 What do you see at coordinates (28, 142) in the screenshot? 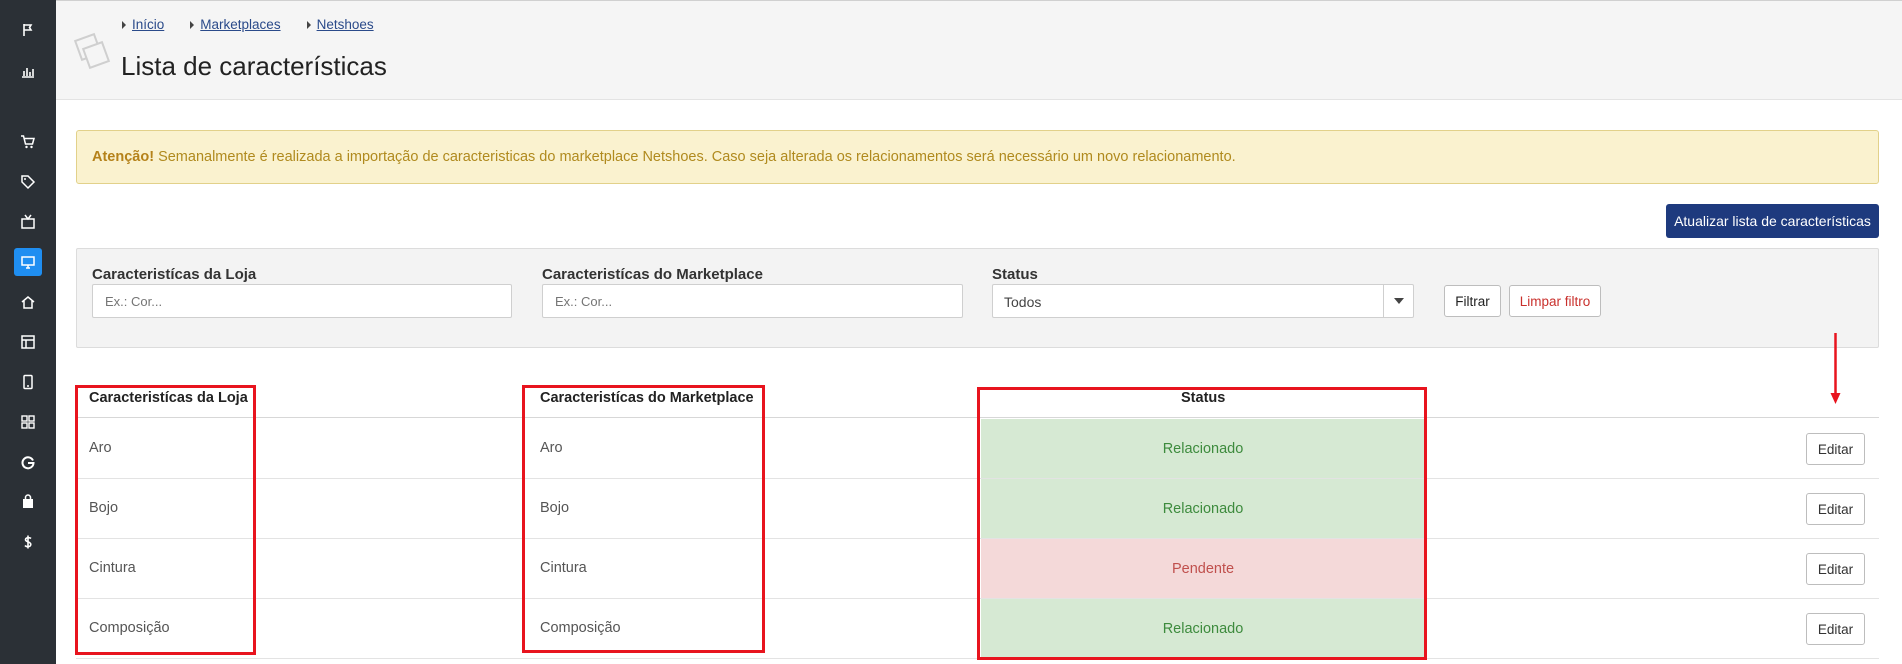
I see `cart-icon` at bounding box center [28, 142].